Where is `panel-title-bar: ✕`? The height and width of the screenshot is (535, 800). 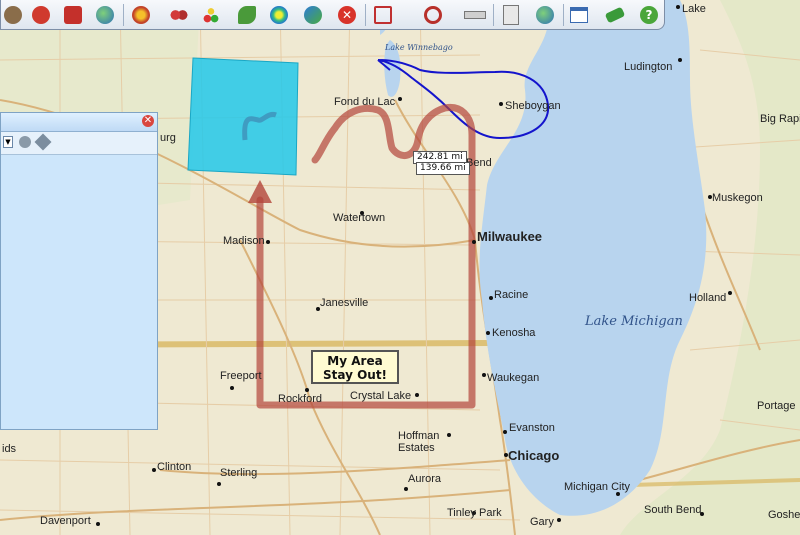 panel-title-bar: ✕ is located at coordinates (79, 122).